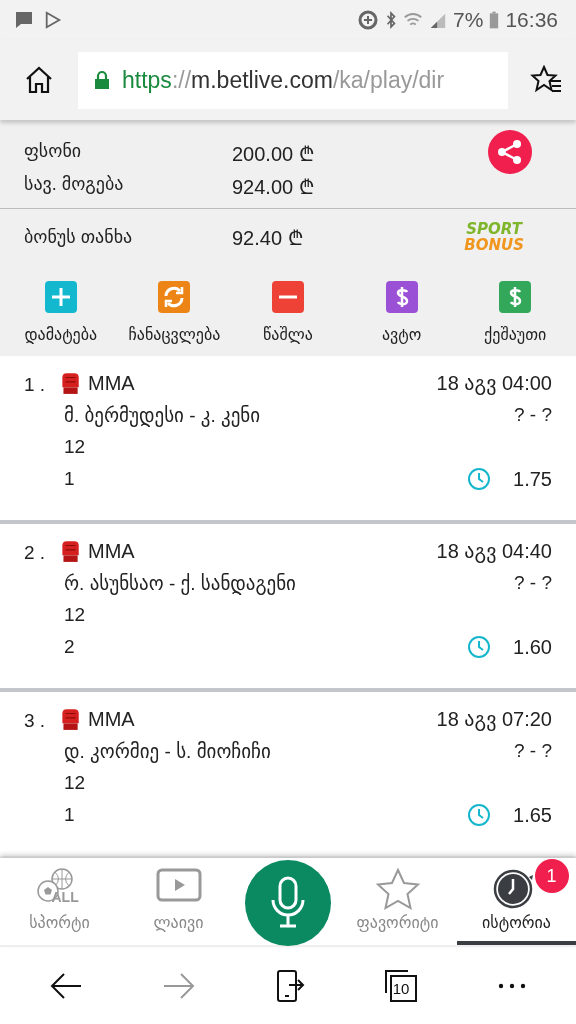  What do you see at coordinates (391, 20) in the screenshot?
I see `bluetooth-icon` at bounding box center [391, 20].